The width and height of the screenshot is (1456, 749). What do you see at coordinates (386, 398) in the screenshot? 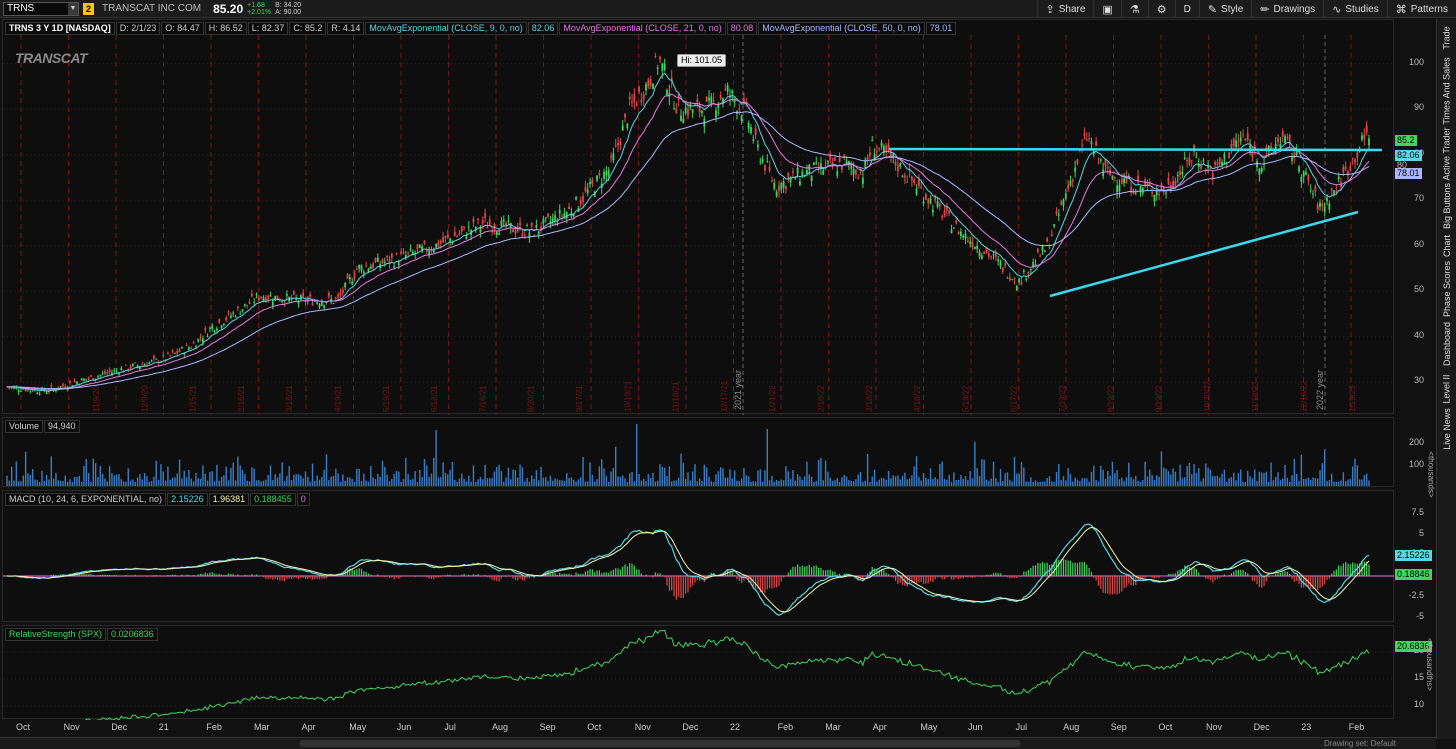
I see `date-label: 5/19/21` at bounding box center [386, 398].